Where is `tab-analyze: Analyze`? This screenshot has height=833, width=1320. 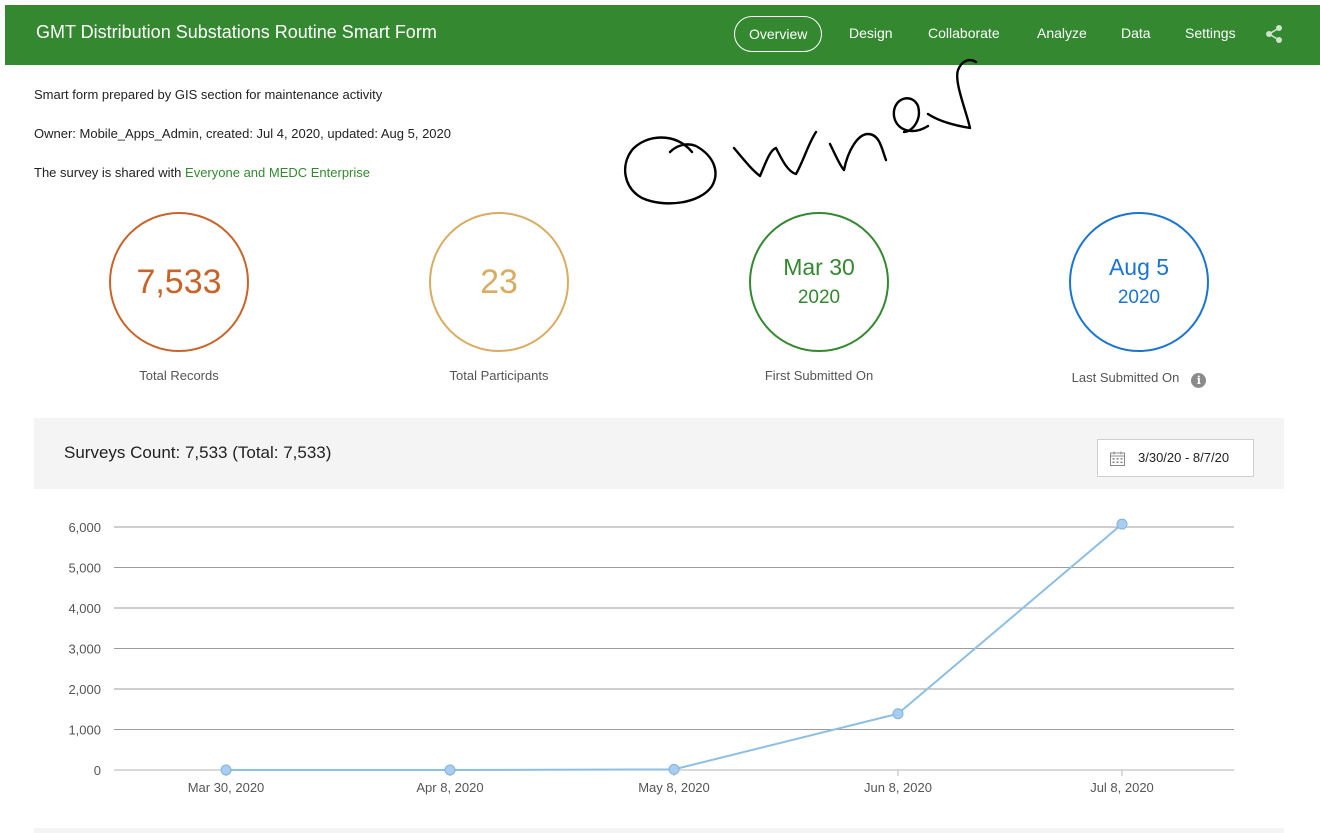 tab-analyze: Analyze is located at coordinates (1062, 34).